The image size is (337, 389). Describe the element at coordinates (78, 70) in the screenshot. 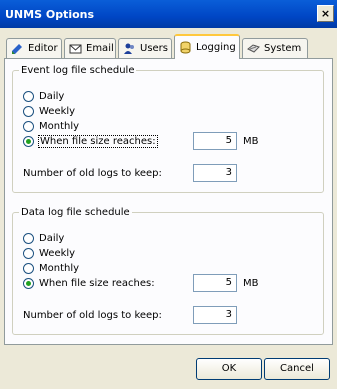

I see `event-log-legend: Event log file schedule` at that location.